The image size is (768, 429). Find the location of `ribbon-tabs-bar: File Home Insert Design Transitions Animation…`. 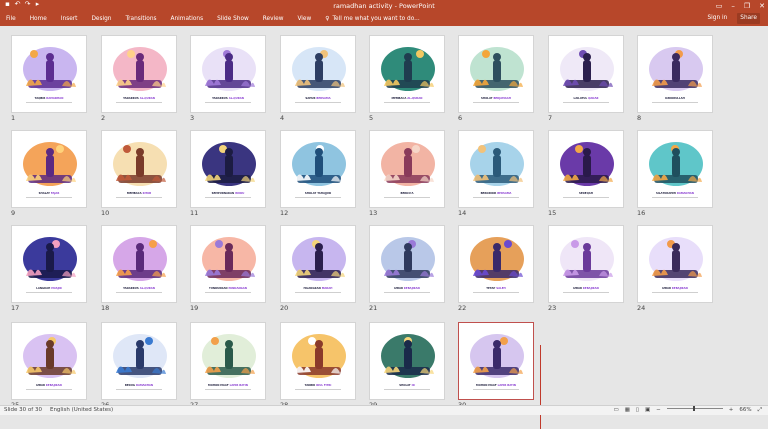

ribbon-tabs-bar: File Home Insert Design Transitions Animation… is located at coordinates (384, 19).